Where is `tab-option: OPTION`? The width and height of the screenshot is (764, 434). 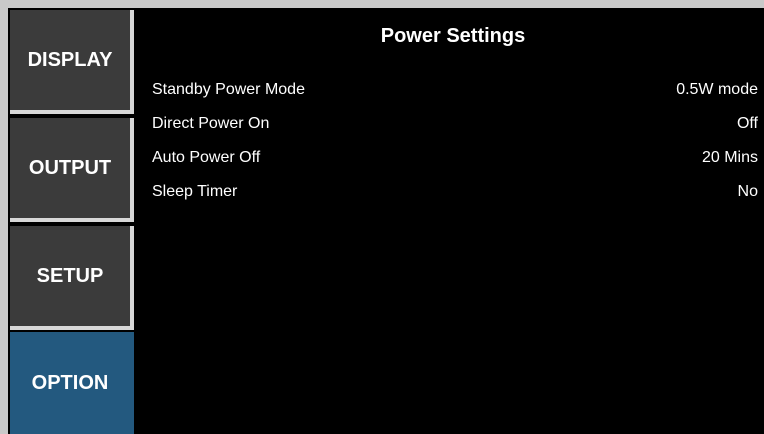
tab-option: OPTION is located at coordinates (72, 383).